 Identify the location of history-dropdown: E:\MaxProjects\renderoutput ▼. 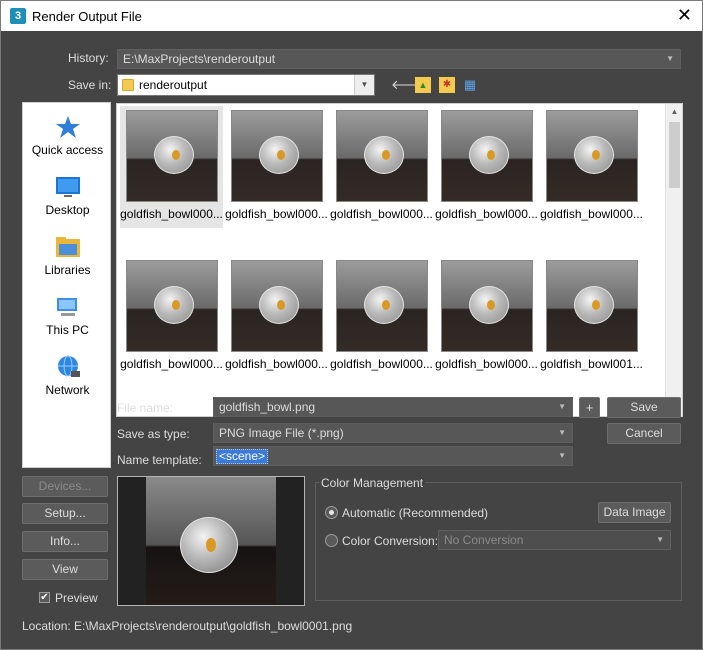
(399, 59).